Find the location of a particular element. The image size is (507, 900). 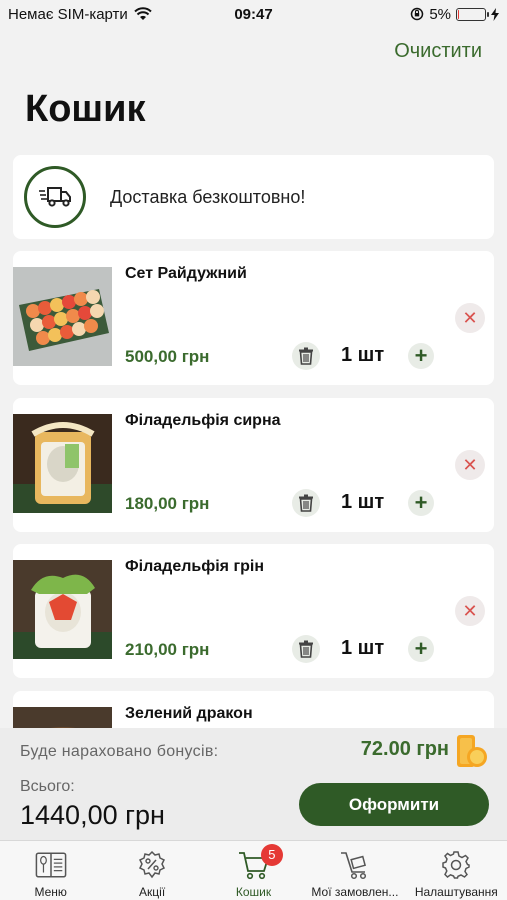

item-name: Сет Райдужний is located at coordinates (186, 273).